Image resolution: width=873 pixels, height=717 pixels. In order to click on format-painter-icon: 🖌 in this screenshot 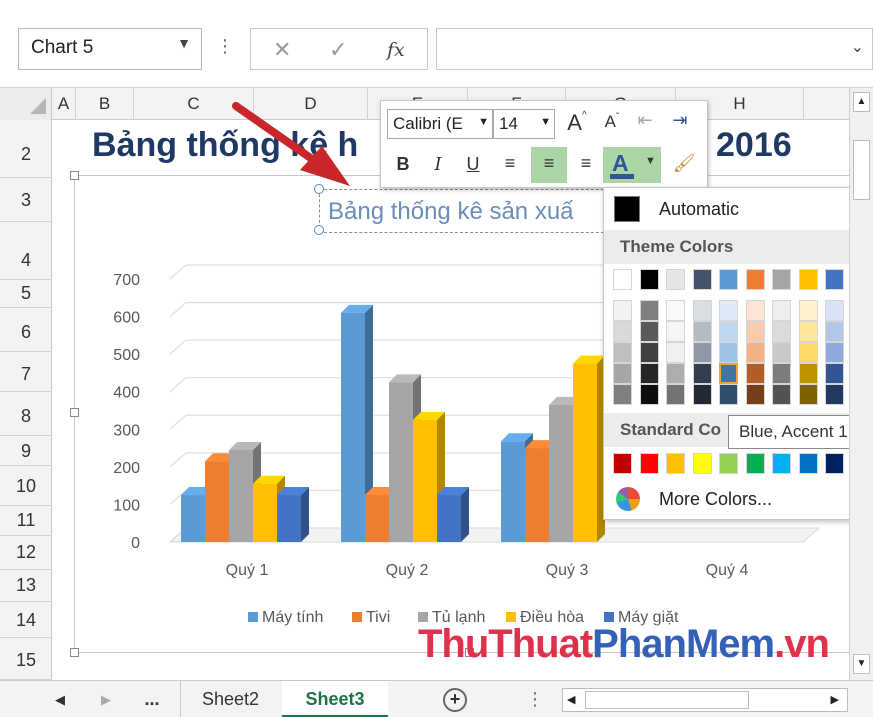, I will do `click(684, 166)`.